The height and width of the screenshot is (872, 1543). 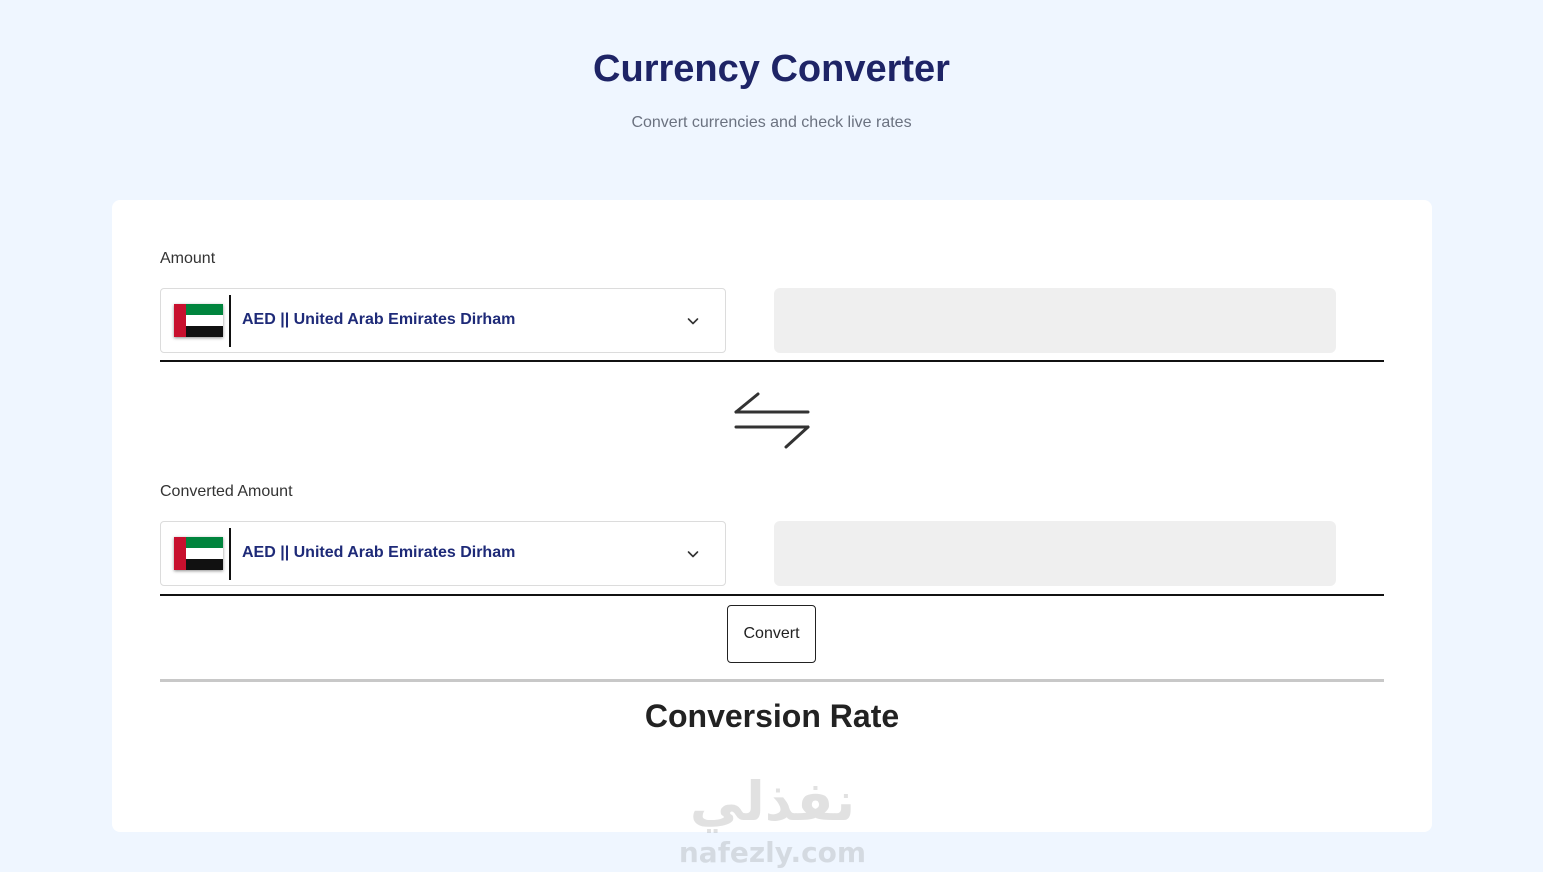 I want to click on amount-input, so click(x=1055, y=320).